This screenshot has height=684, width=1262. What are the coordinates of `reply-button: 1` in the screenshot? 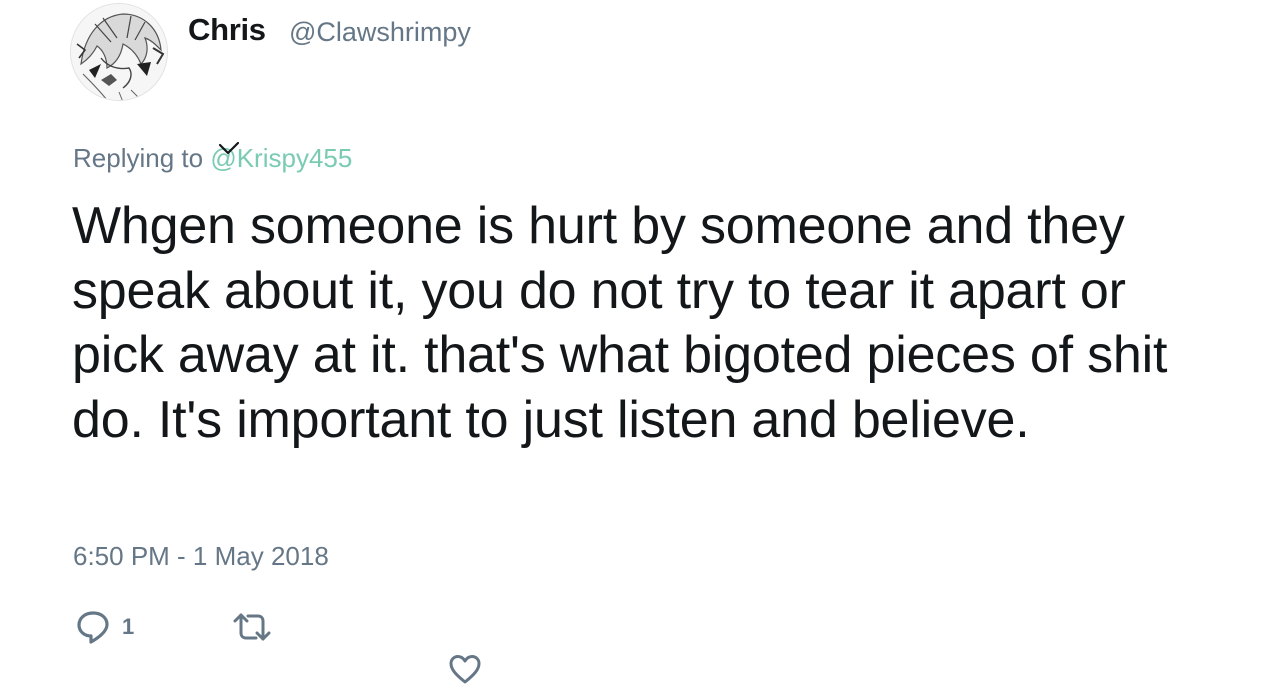 It's located at (105, 627).